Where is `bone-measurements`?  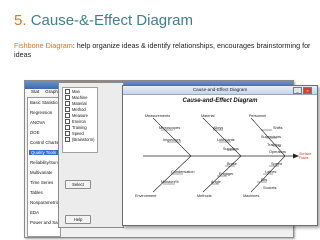 bone-measurements is located at coordinates (172, 137).